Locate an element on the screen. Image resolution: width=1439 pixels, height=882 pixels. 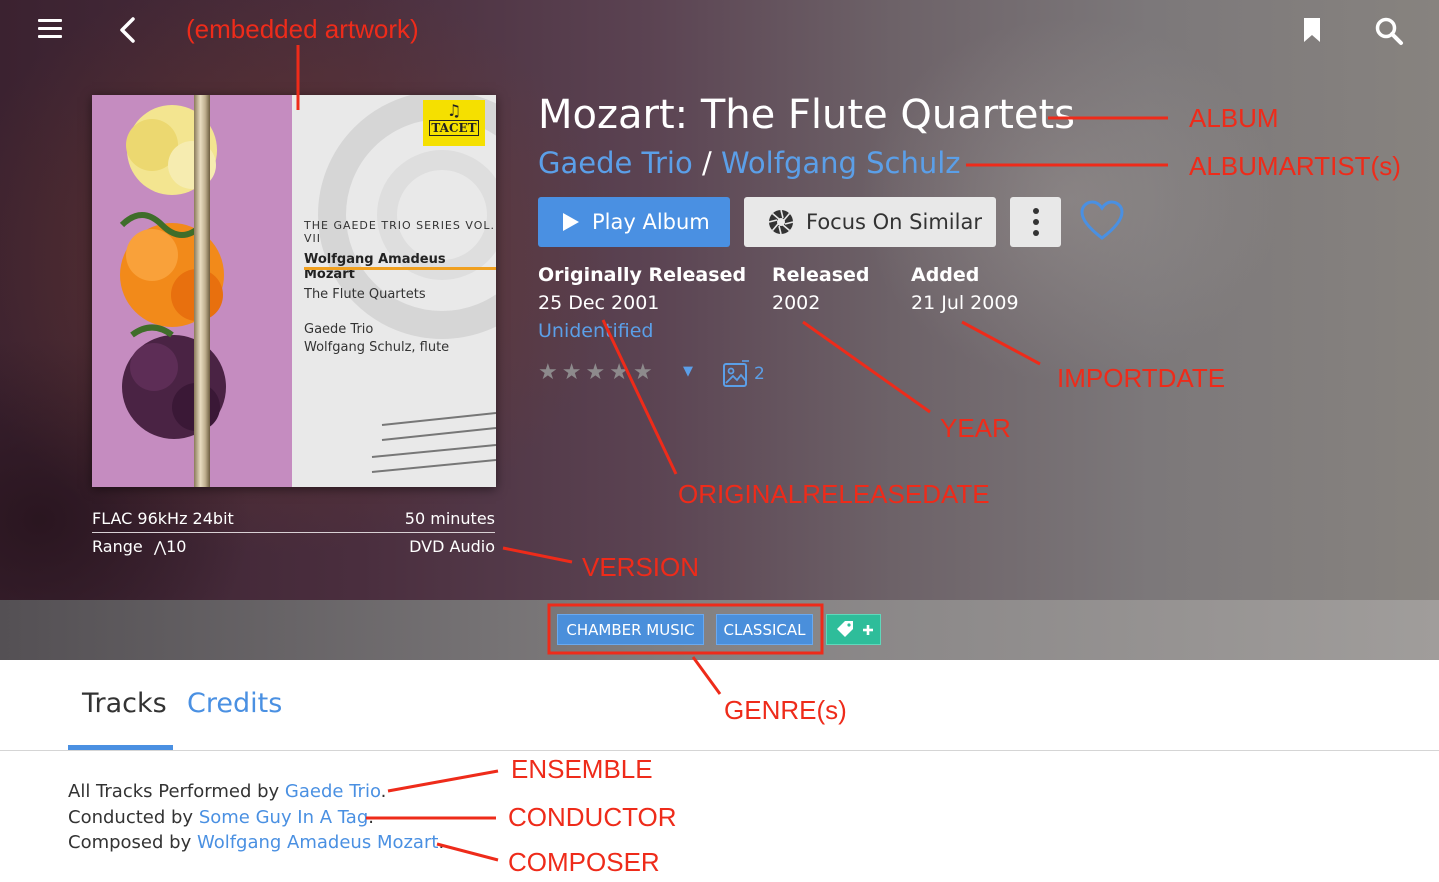
composer-prefix: Composed by is located at coordinates (132, 842).